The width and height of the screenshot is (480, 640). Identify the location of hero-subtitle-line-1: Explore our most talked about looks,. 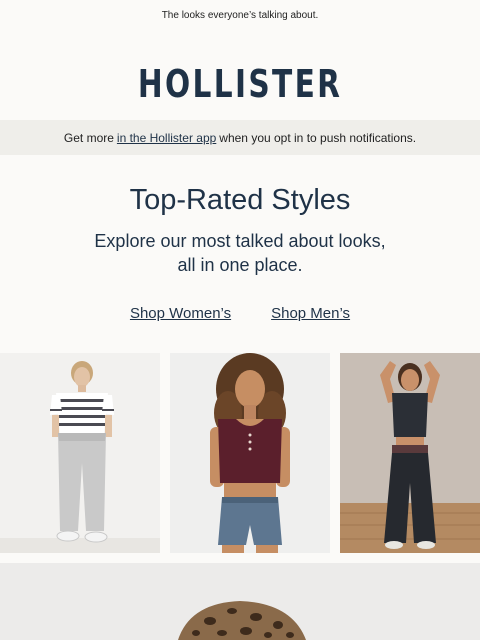
(240, 241).